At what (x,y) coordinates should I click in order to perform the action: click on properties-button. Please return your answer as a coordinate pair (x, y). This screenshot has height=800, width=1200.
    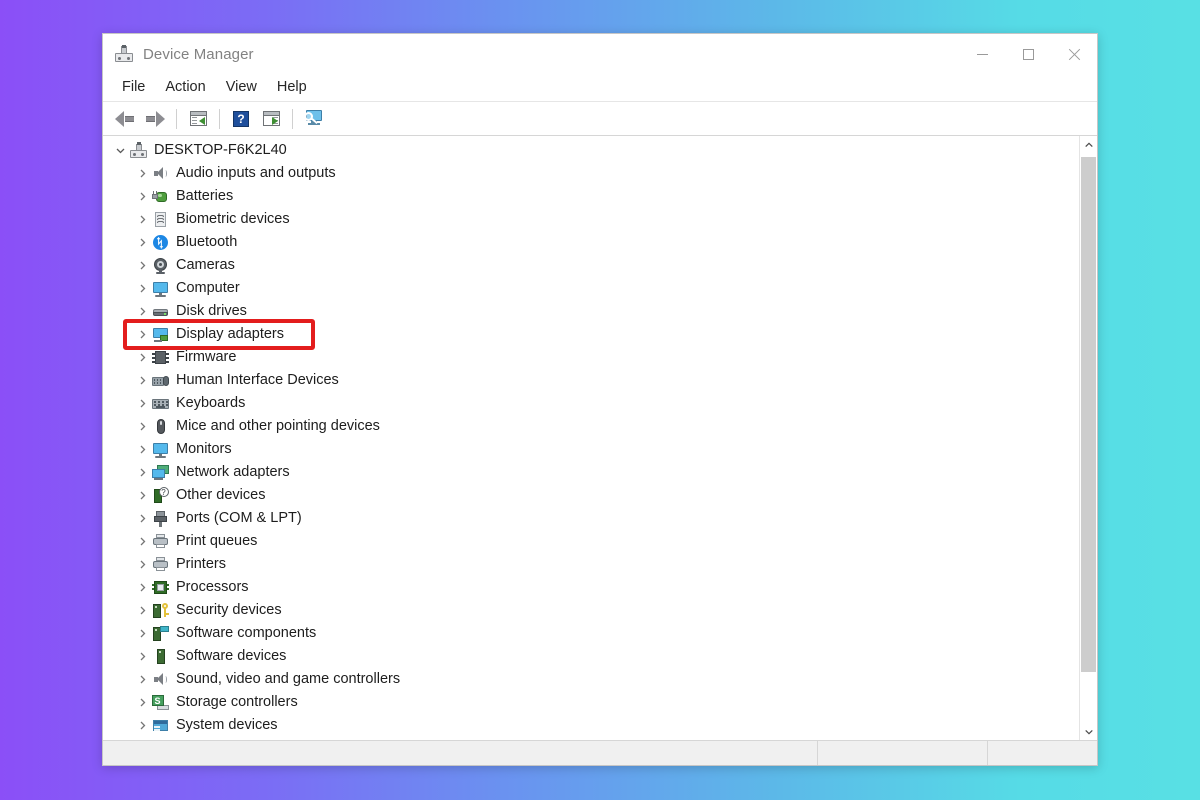
    Looking at the image, I should click on (198, 119).